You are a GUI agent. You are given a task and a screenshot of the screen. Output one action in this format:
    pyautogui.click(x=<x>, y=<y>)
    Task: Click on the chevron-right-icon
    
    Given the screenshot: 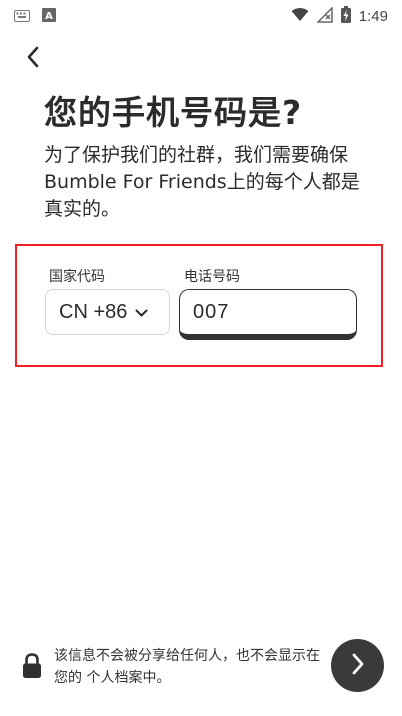 What is the action you would take?
    pyautogui.click(x=358, y=666)
    